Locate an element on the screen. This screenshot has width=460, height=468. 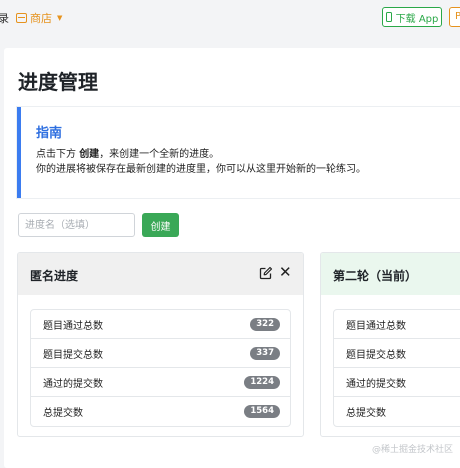
stat-row: 通过的提交数 1224 is located at coordinates (160, 382).